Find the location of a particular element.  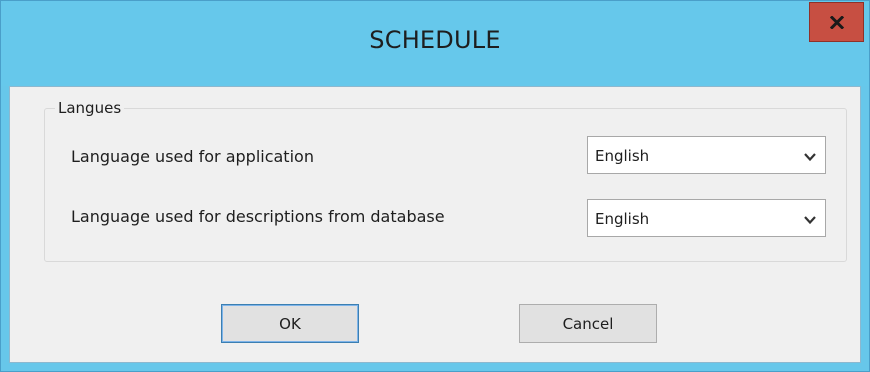

ok-button: OK is located at coordinates (290, 323).